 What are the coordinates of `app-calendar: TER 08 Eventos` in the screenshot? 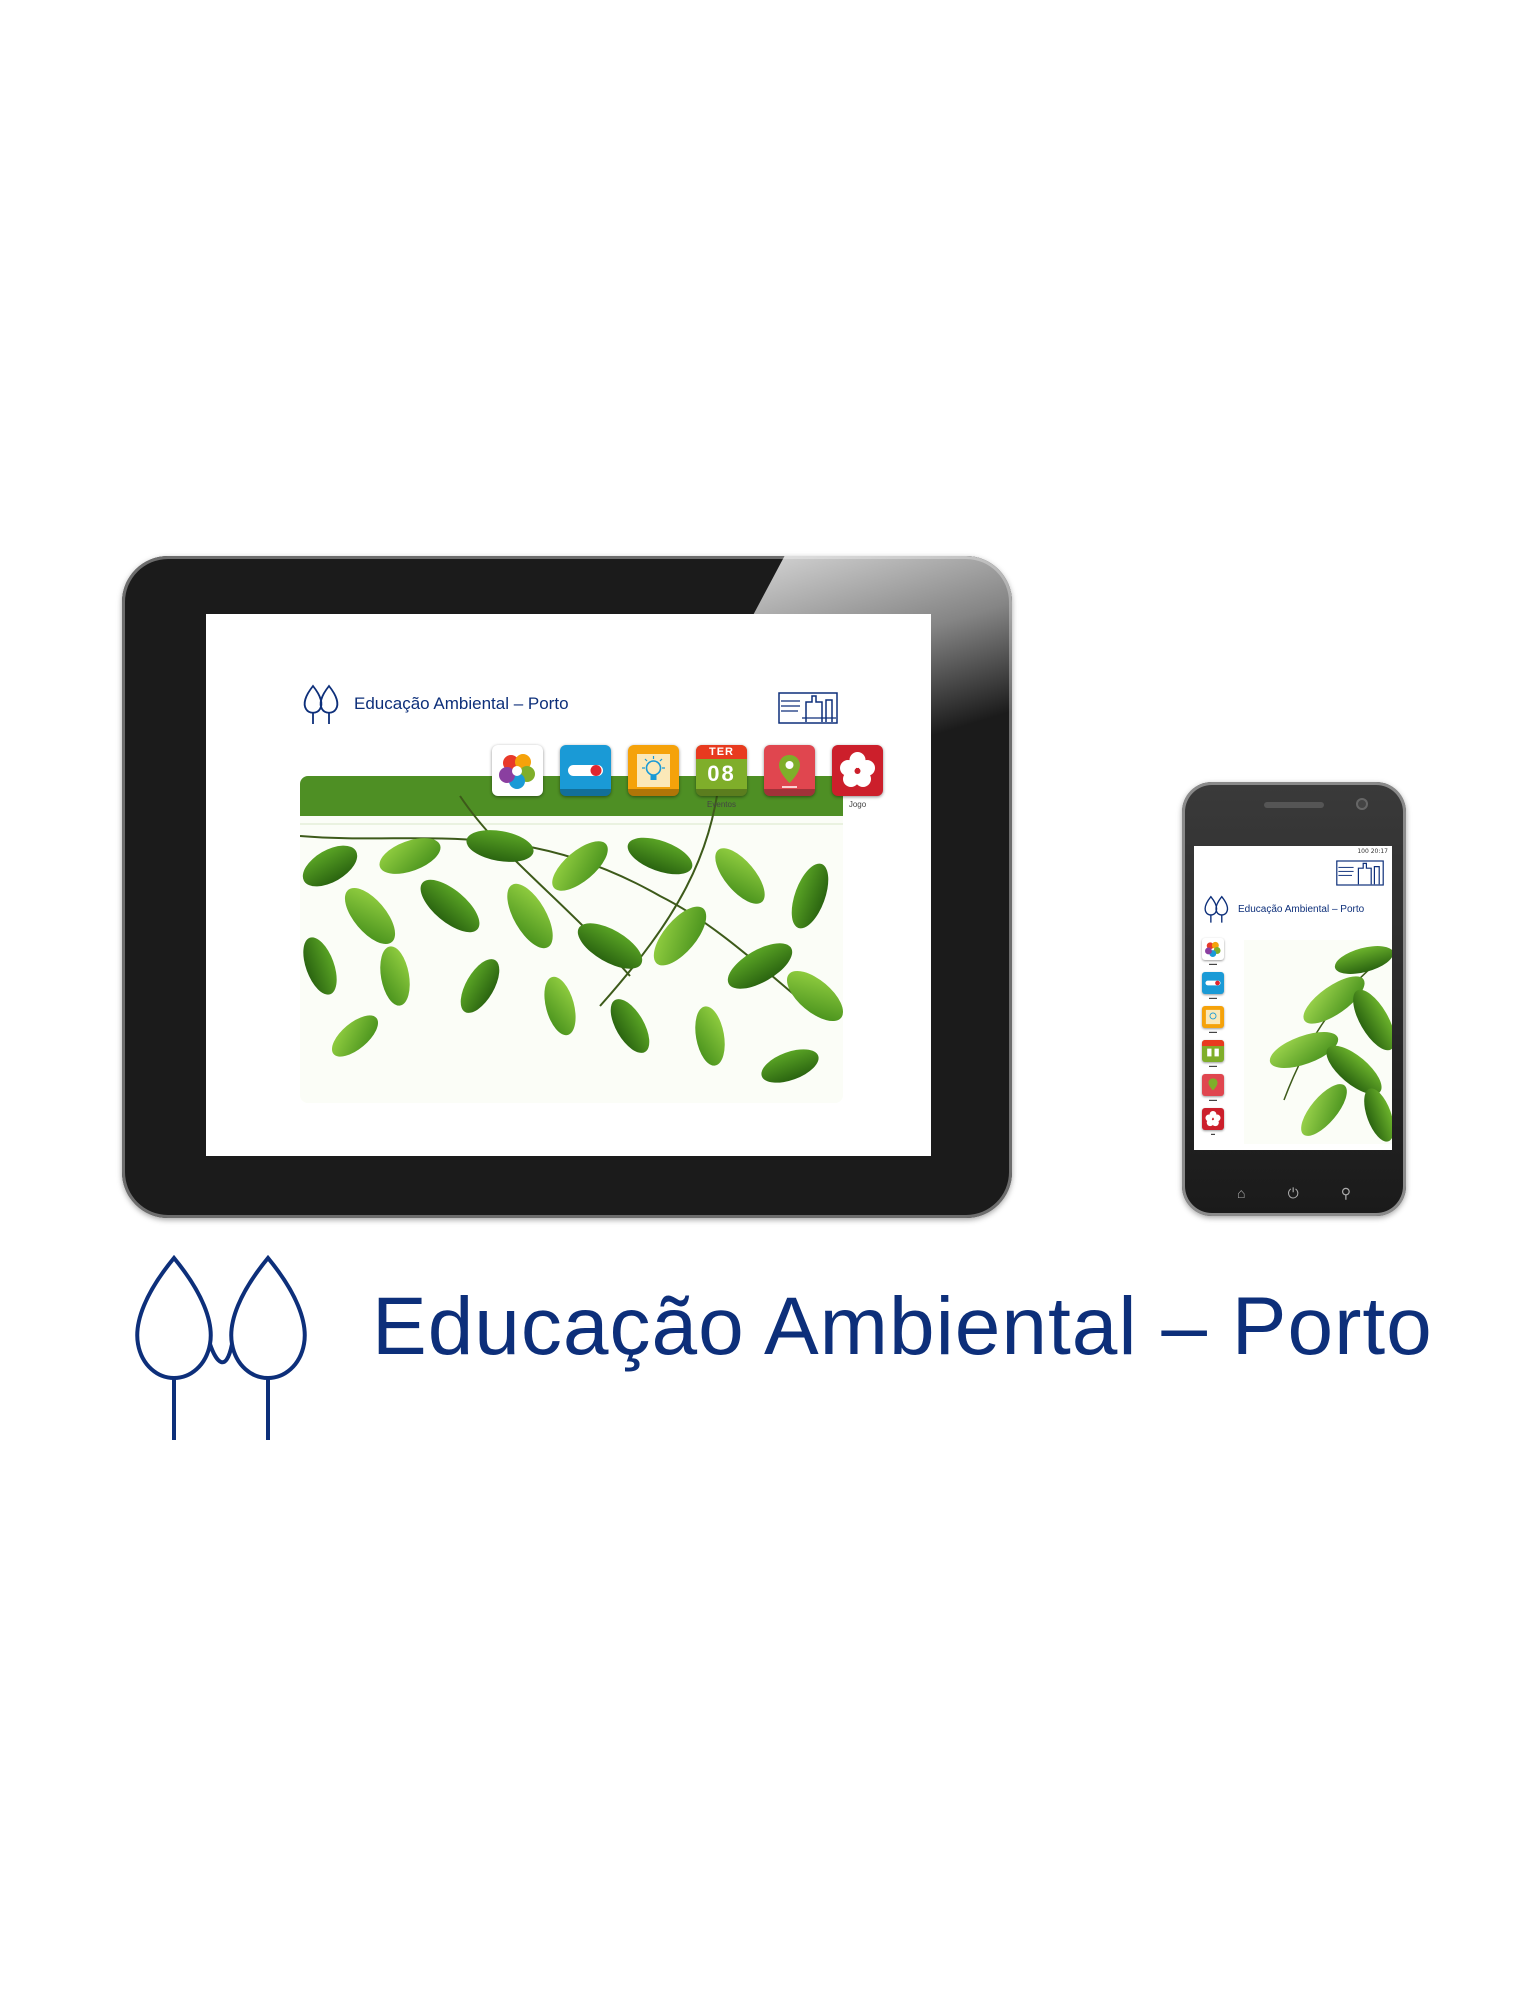 It's located at (721, 777).